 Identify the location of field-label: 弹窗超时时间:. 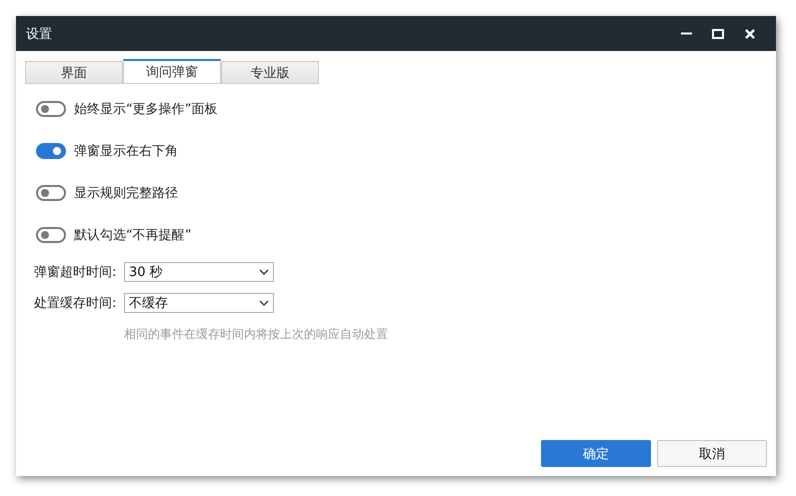
(76, 272).